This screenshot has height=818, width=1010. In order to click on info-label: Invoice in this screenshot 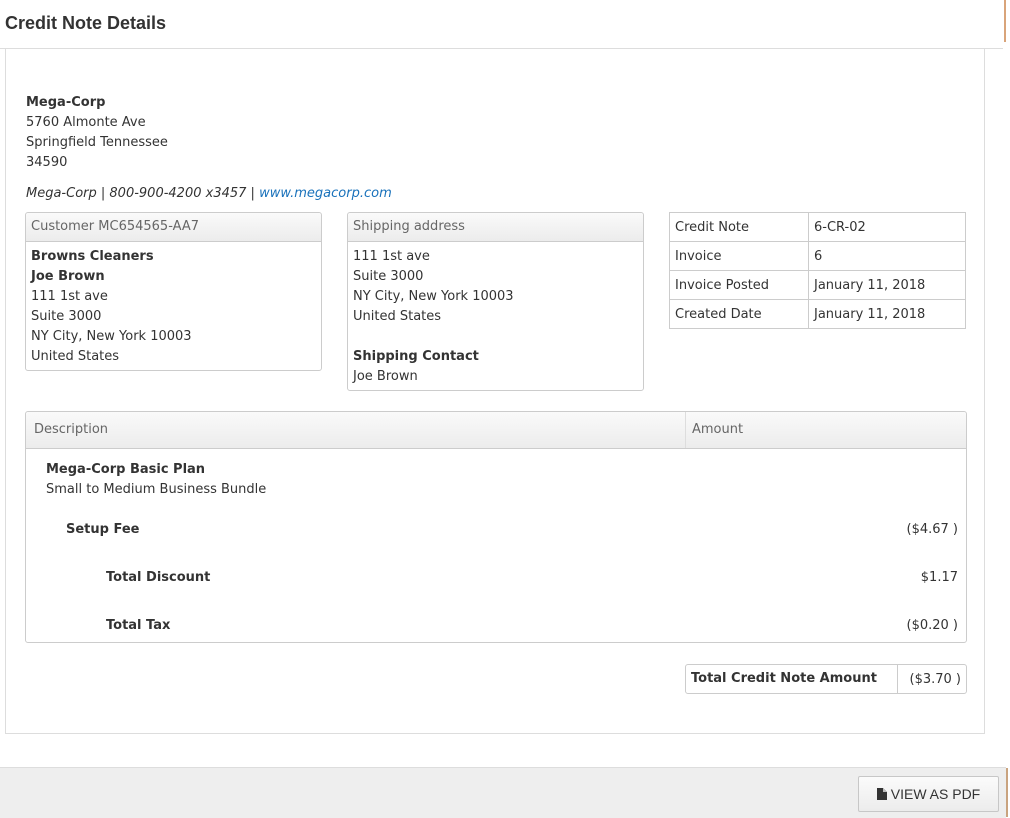, I will do `click(739, 256)`.